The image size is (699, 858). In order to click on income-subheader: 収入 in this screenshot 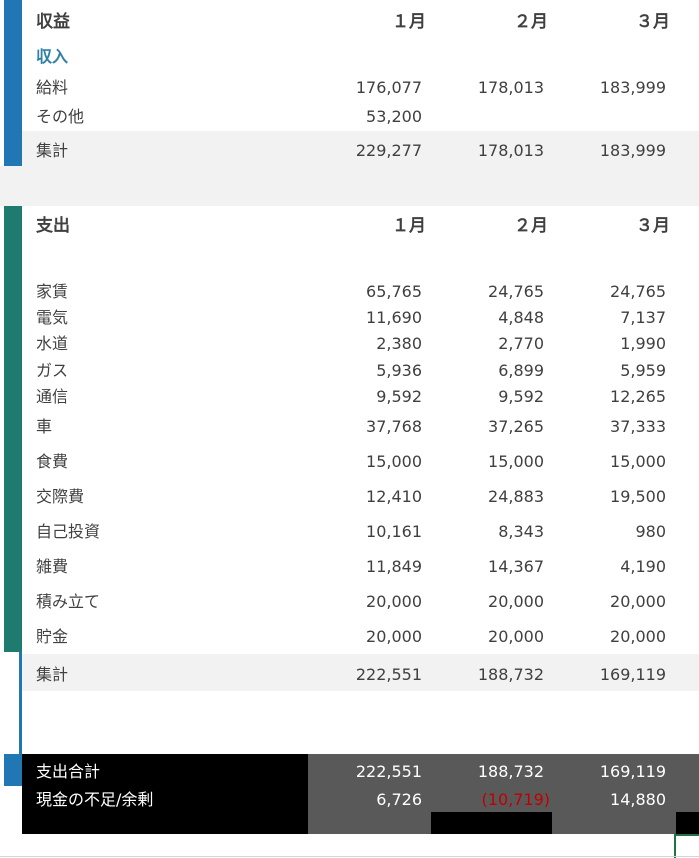, I will do `click(52, 56)`.